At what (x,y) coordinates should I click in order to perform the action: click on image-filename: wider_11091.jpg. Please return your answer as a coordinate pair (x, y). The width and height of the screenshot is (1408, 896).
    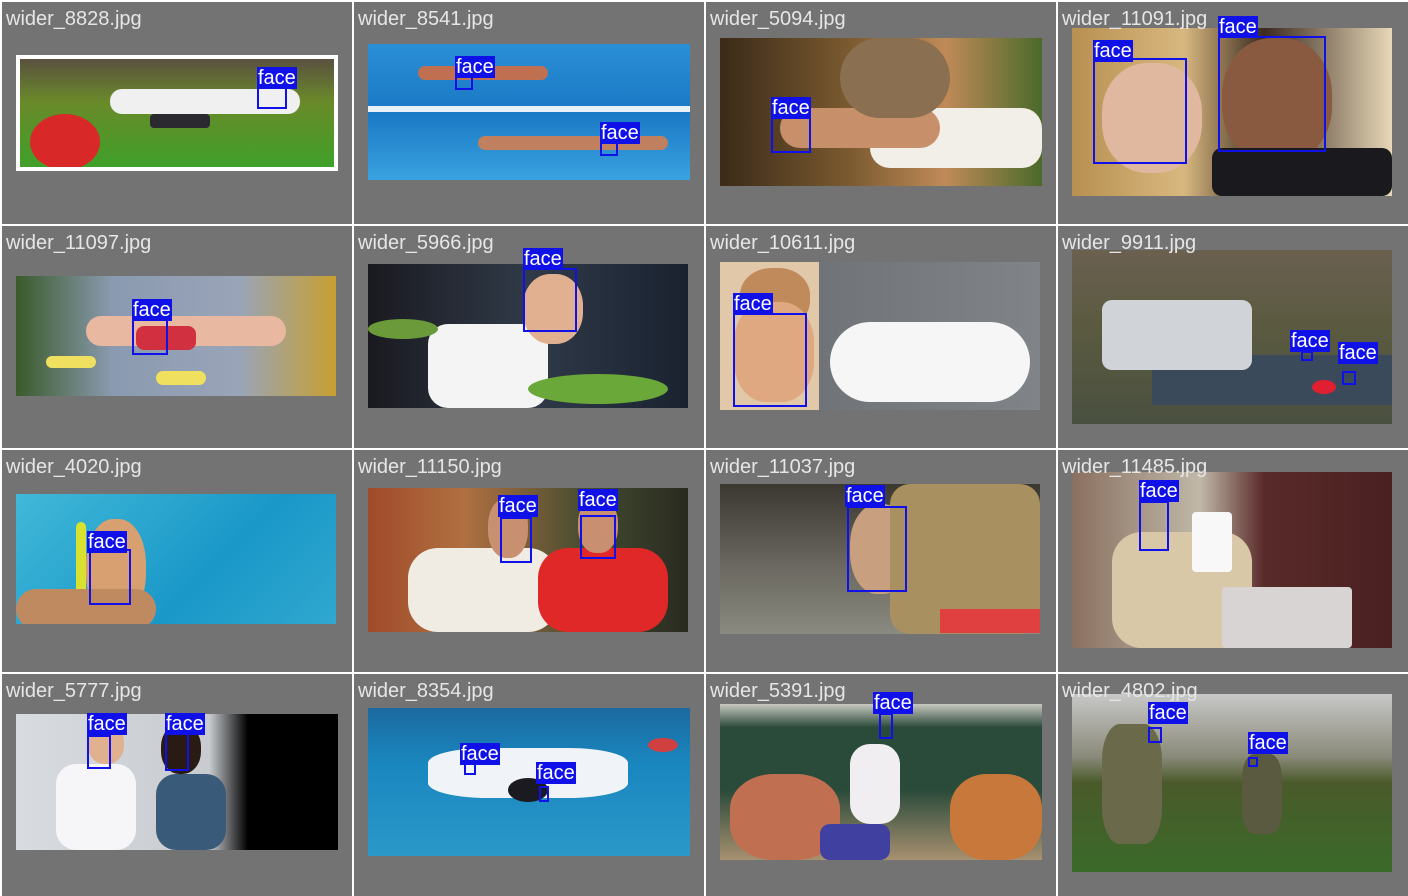
    Looking at the image, I should click on (1135, 19).